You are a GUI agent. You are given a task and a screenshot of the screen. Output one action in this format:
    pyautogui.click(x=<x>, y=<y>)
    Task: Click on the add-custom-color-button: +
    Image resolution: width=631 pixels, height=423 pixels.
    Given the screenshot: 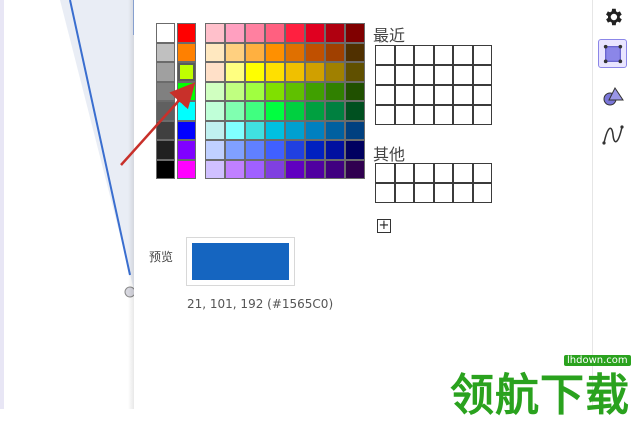 What is the action you would take?
    pyautogui.click(x=384, y=226)
    